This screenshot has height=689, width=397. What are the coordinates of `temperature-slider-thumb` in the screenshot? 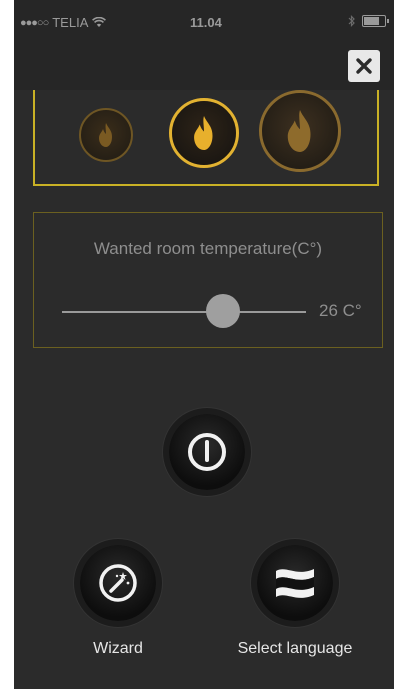 It's located at (223, 311).